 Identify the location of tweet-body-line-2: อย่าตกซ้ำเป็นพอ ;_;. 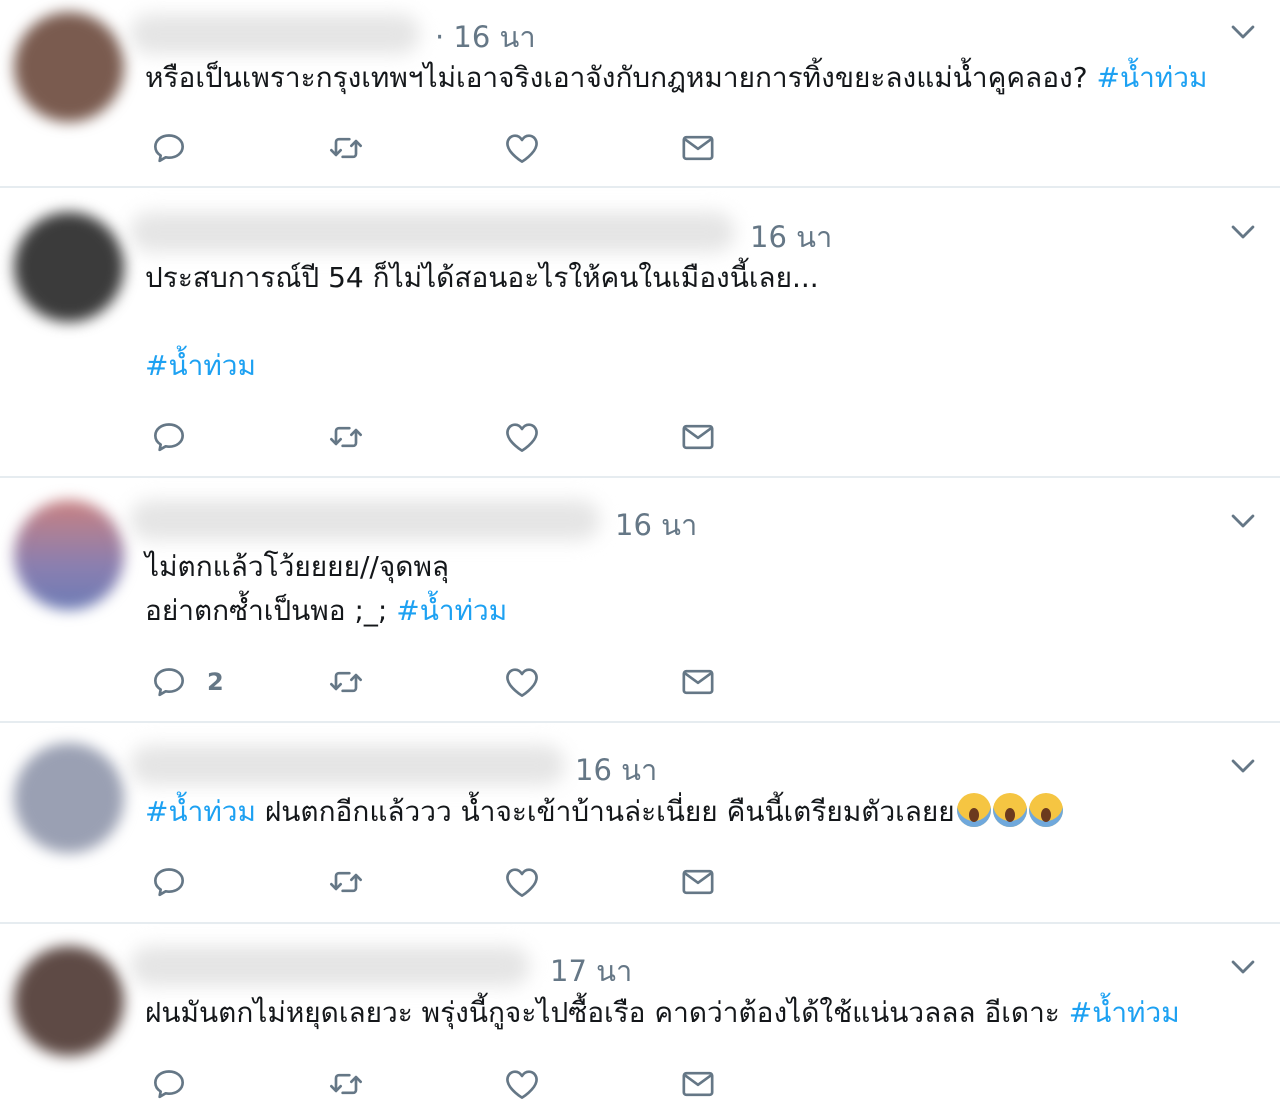
(266, 610).